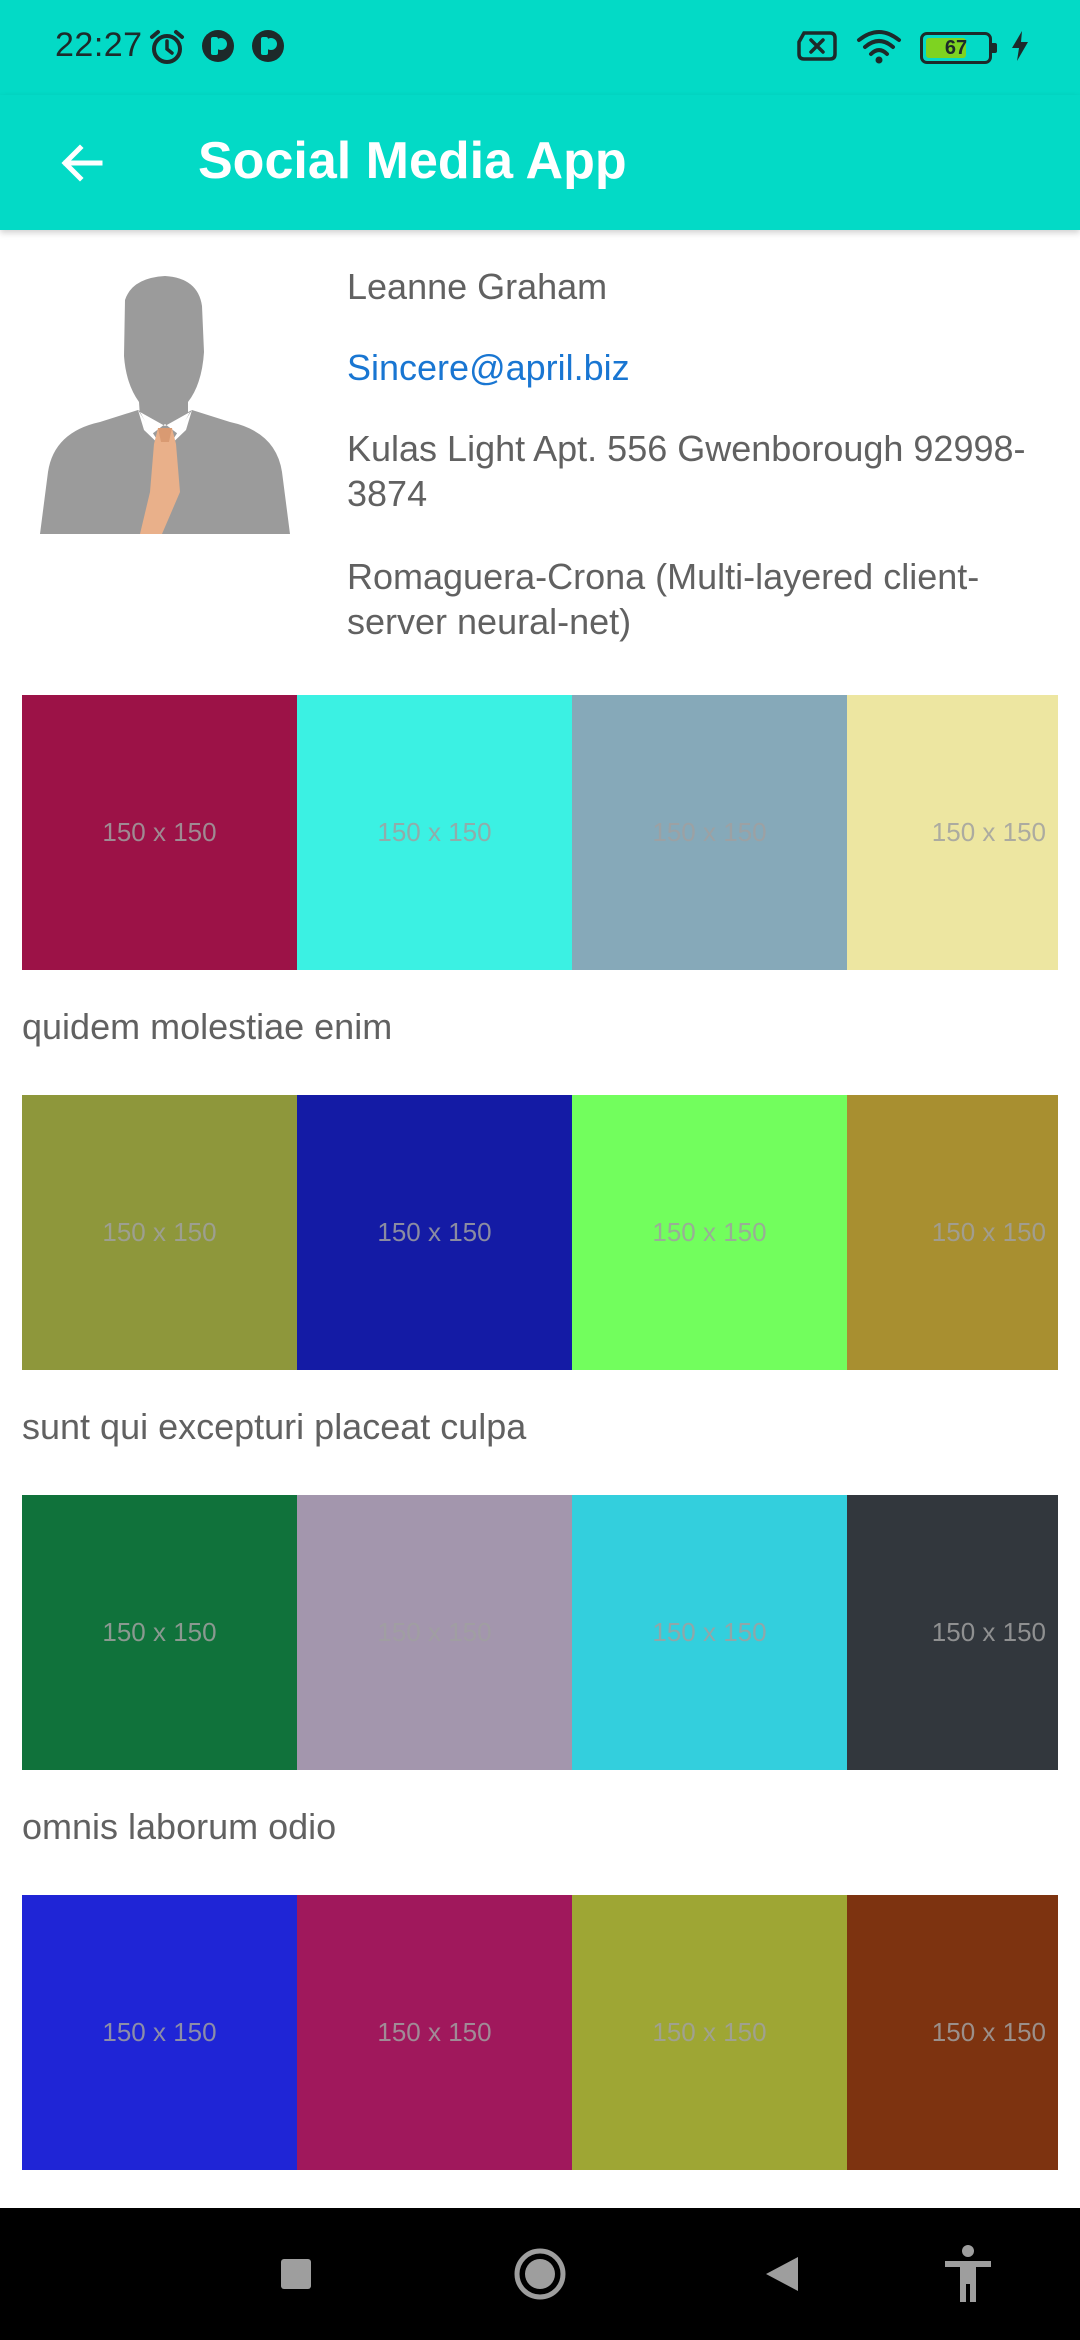 This screenshot has height=2340, width=1080. Describe the element at coordinates (274, 1426) in the screenshot. I see `album-title: sunt qui excepturi placeat culpa` at that location.